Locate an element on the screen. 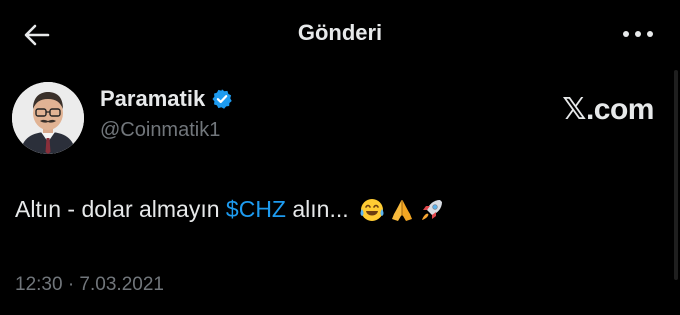  tweet-timestamp: 12:30 · 7.03.2021 is located at coordinates (89, 285).